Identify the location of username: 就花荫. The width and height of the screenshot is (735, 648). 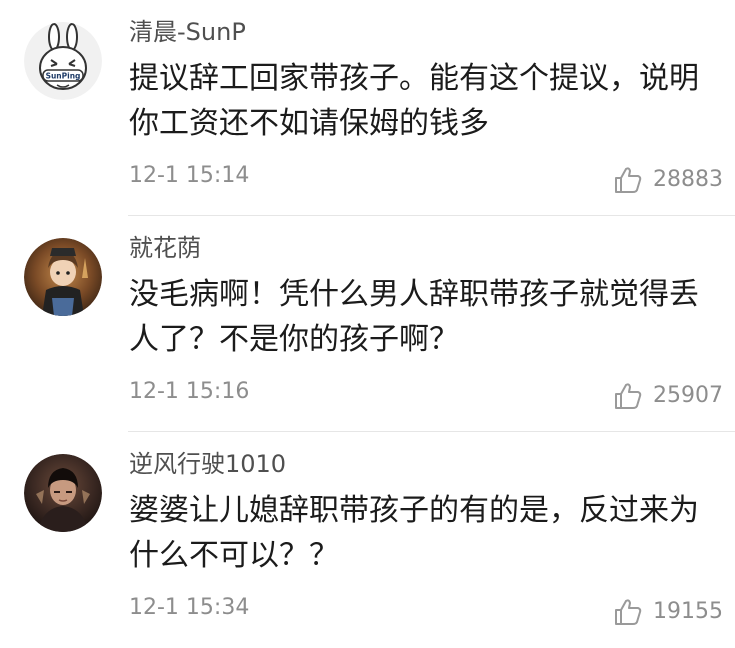
(165, 248).